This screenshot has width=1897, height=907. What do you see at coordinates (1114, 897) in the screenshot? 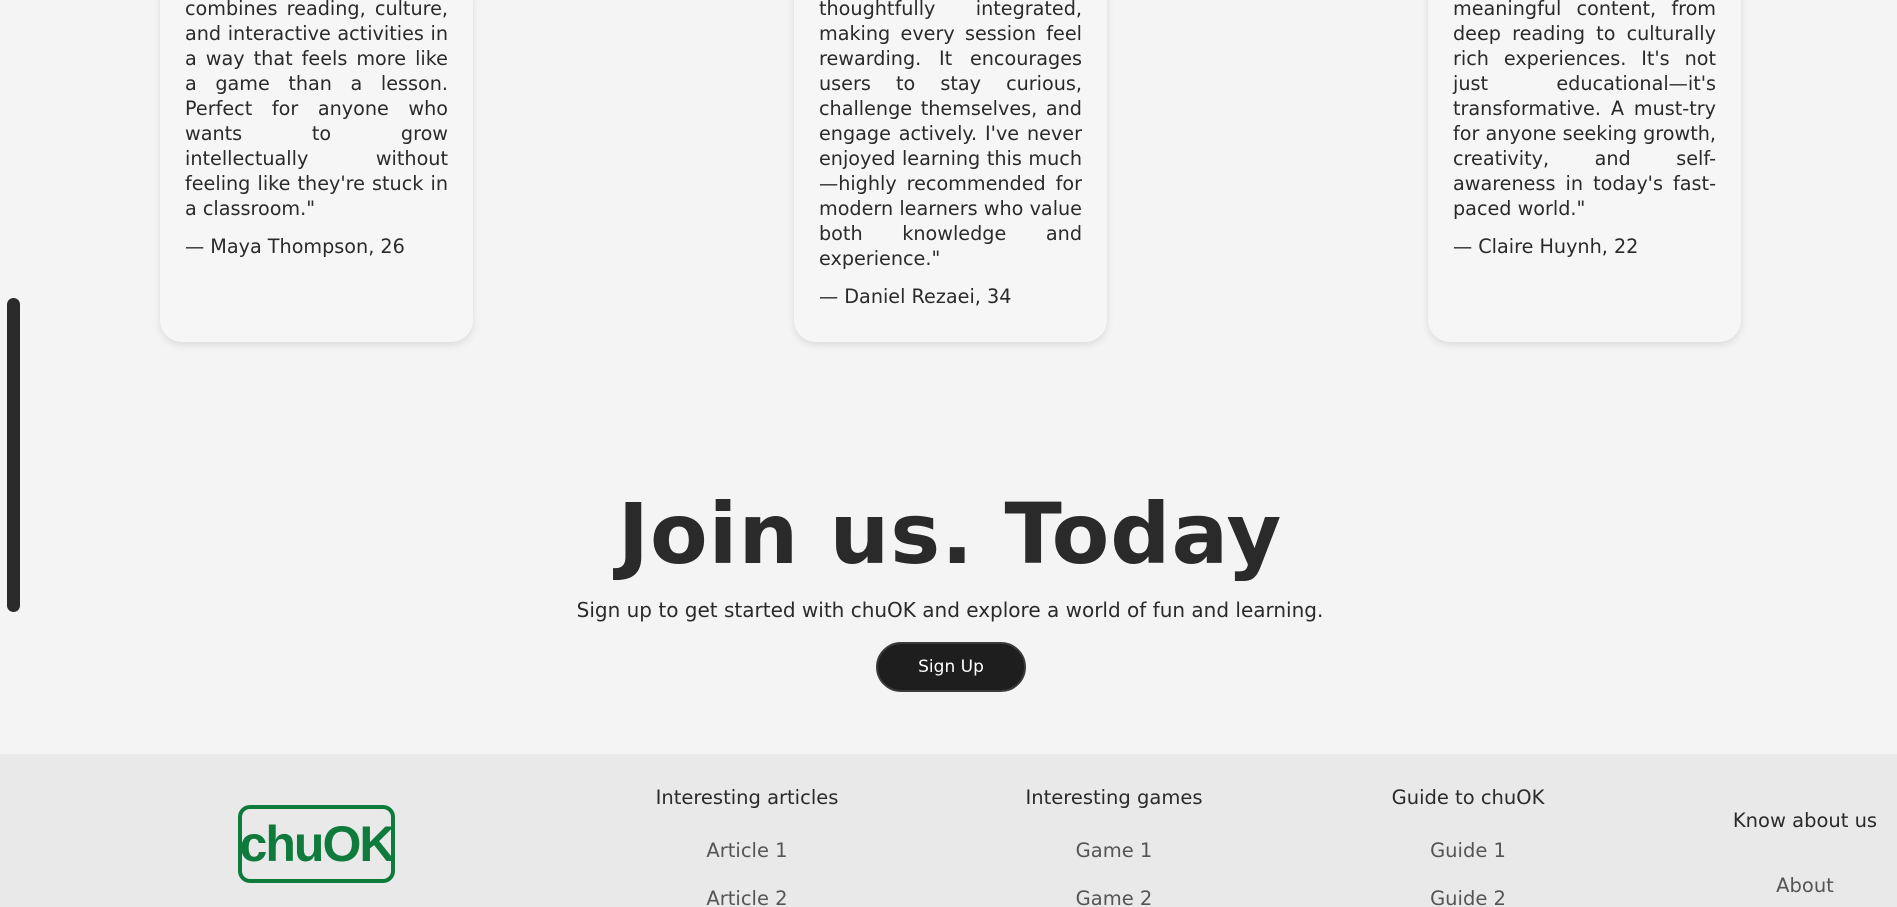
I see `footer-link: Game 2` at bounding box center [1114, 897].